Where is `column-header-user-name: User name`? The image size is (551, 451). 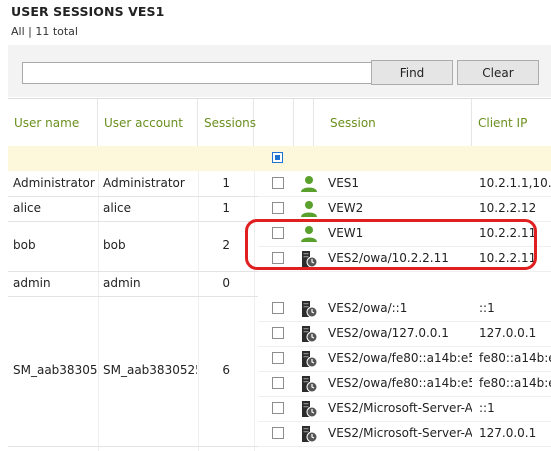
column-header-user-name: User name is located at coordinates (53, 123).